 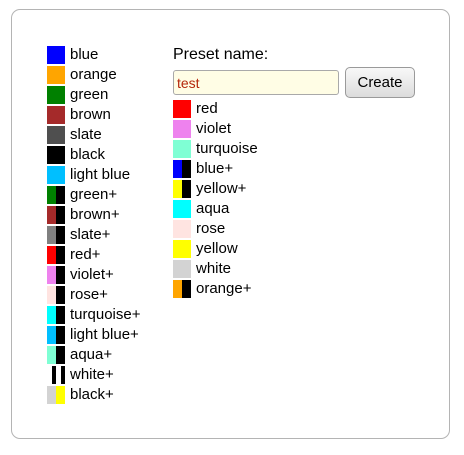 What do you see at coordinates (227, 148) in the screenshot?
I see `color-label: turquoise` at bounding box center [227, 148].